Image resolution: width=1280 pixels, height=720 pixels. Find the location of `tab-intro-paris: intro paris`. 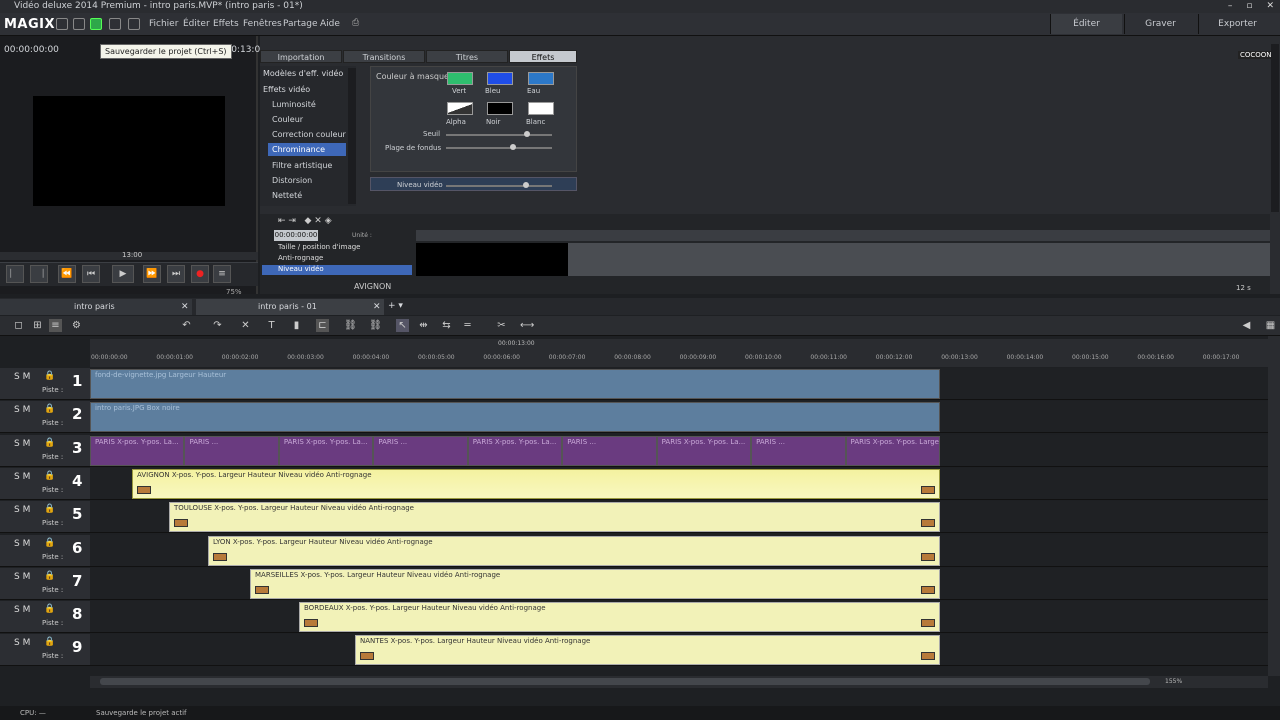

tab-intro-paris: intro paris is located at coordinates (96, 307).